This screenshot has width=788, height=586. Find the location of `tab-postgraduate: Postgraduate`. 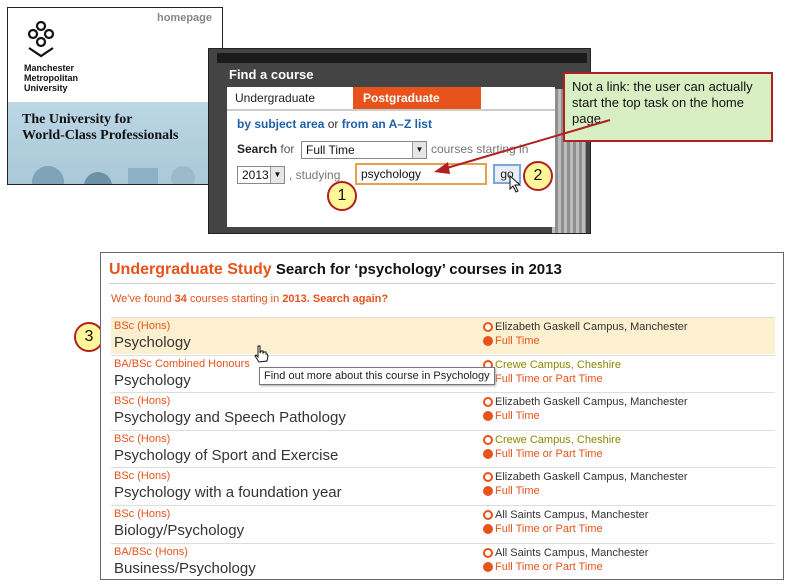

tab-postgraduate: Postgraduate is located at coordinates (417, 98).